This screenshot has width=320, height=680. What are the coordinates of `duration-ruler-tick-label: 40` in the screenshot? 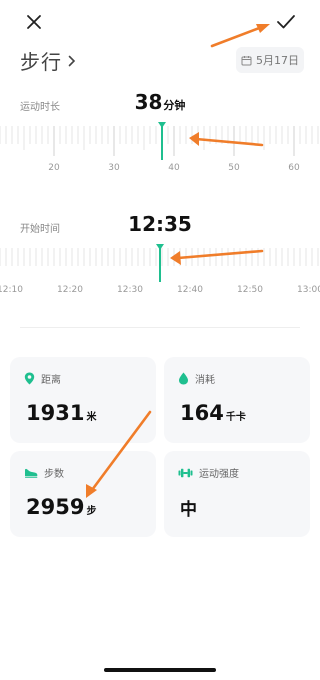 It's located at (174, 168).